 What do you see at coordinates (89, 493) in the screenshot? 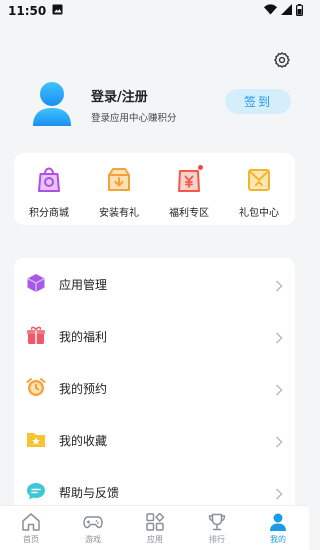
I see `menu-item-label: 帮助与反馈` at bounding box center [89, 493].